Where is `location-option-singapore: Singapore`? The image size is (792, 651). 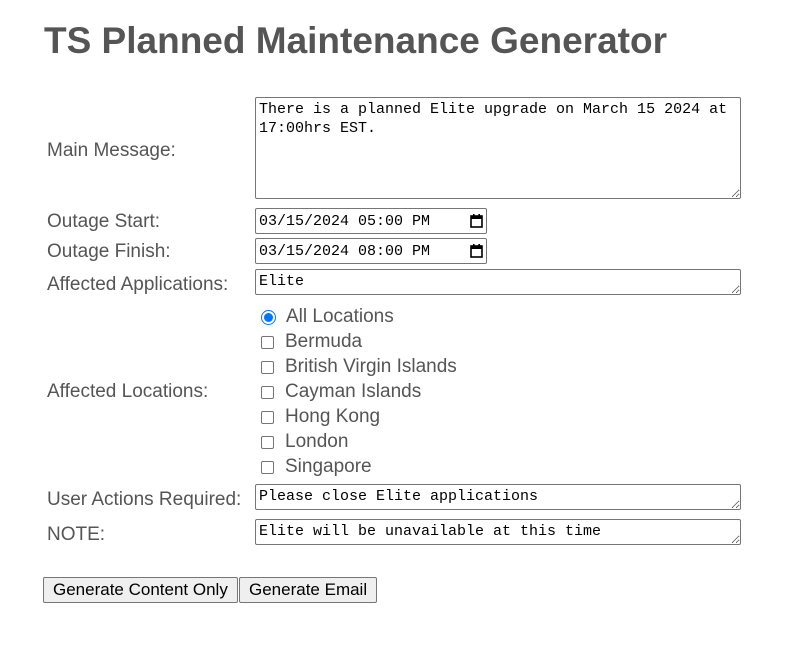 location-option-singapore: Singapore is located at coordinates (316, 467).